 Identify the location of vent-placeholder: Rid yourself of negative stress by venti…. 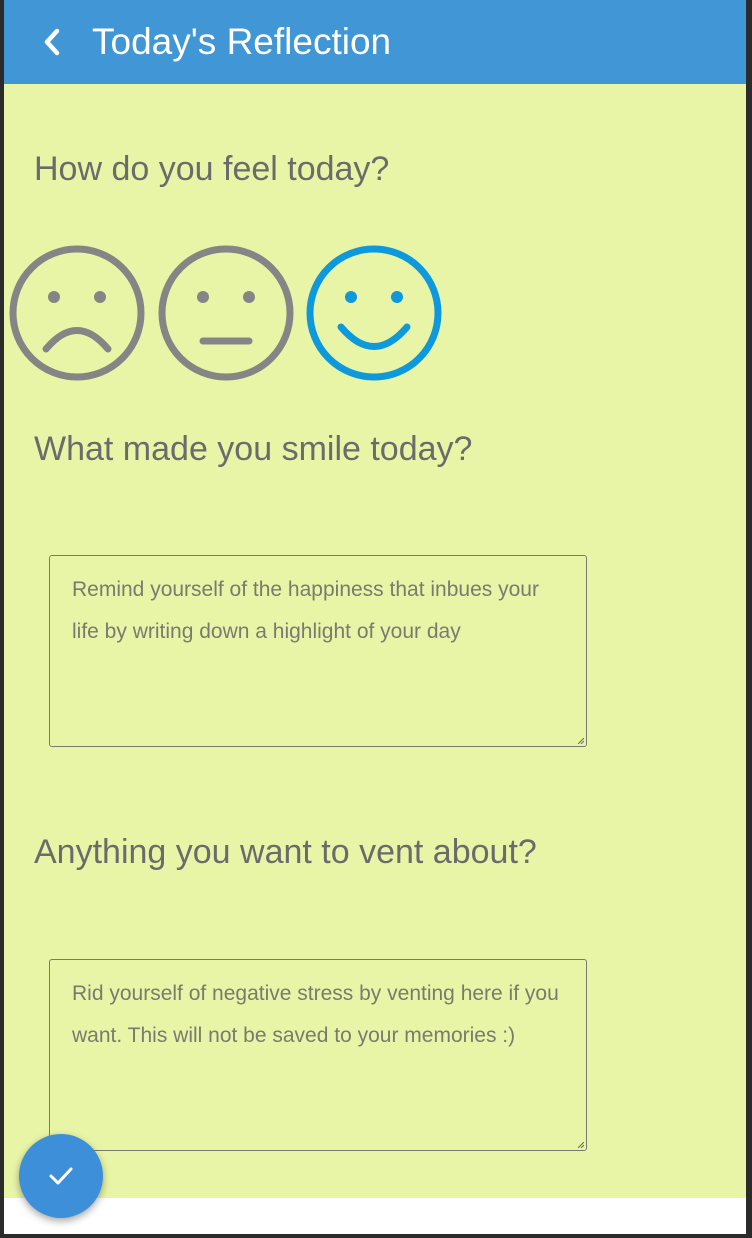
(315, 1014).